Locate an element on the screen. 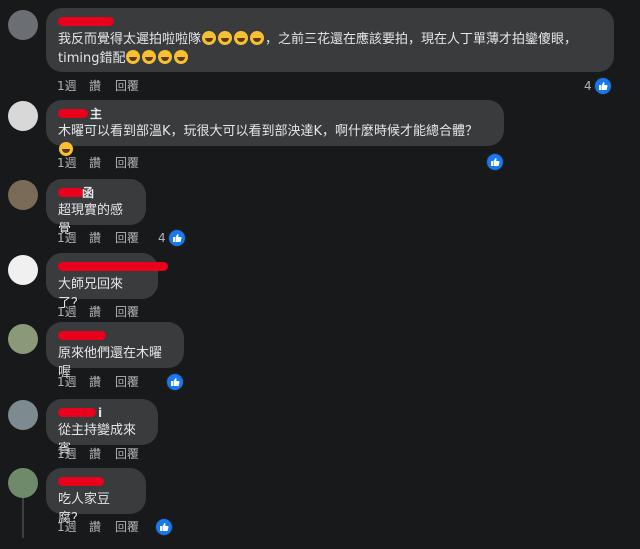  commenter-name: 主 is located at coordinates (275, 114).